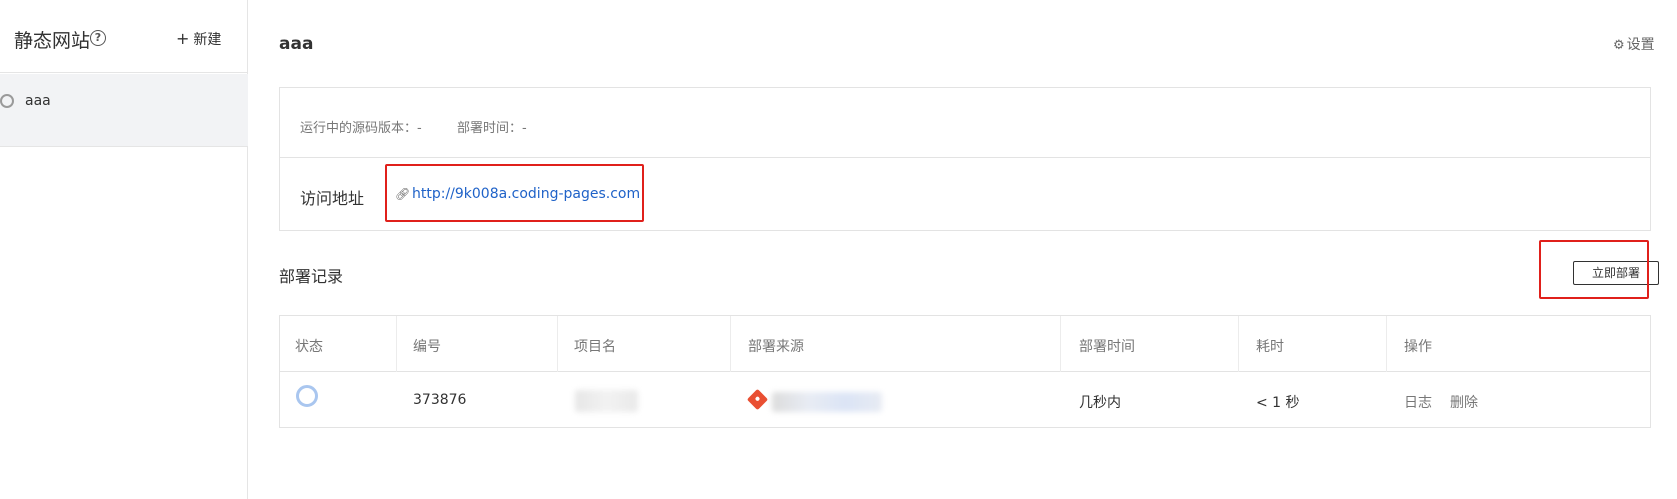  What do you see at coordinates (361, 128) in the screenshot?
I see `source-version-text: 运行中的源码版本：-` at bounding box center [361, 128].